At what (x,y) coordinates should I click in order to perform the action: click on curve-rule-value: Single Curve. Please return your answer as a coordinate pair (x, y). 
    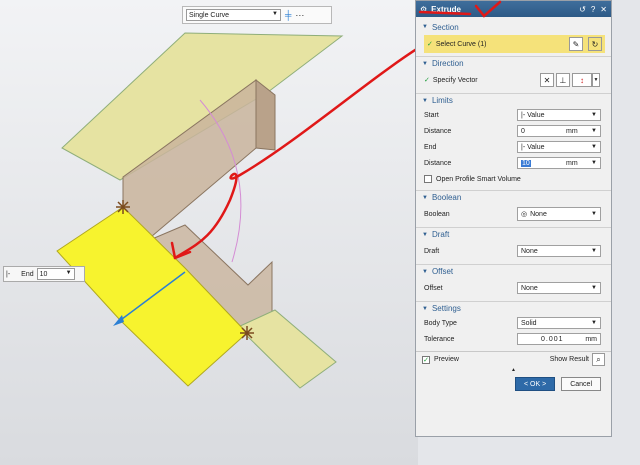
    Looking at the image, I should click on (209, 15).